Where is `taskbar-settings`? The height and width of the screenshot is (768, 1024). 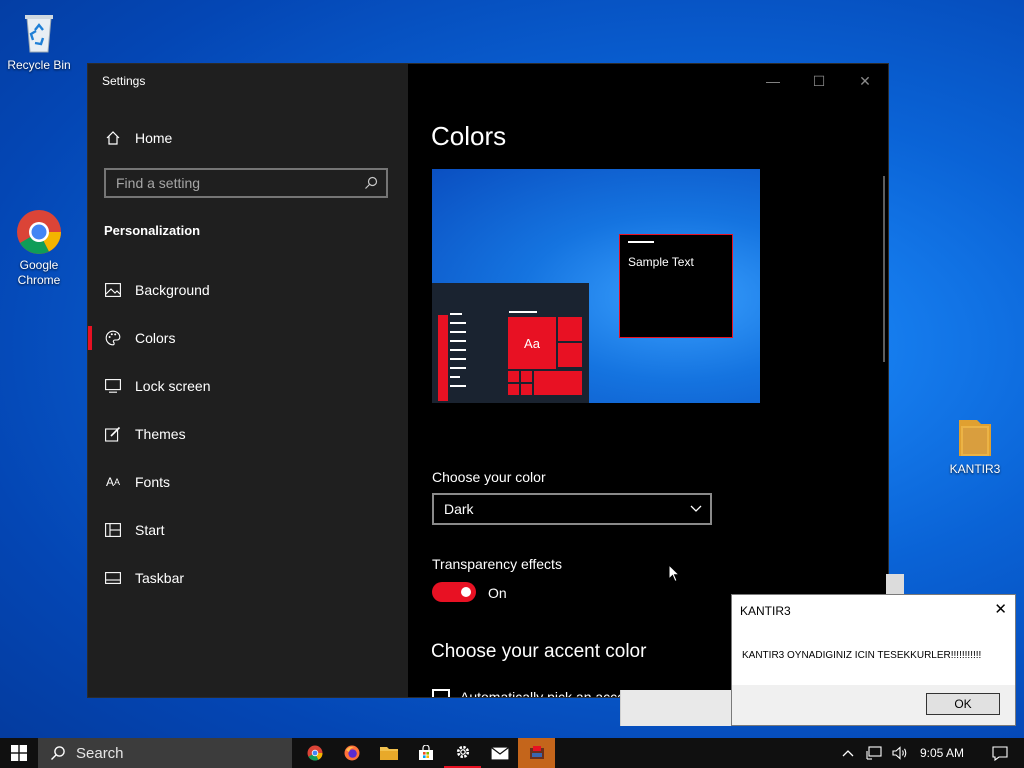 taskbar-settings is located at coordinates (462, 753).